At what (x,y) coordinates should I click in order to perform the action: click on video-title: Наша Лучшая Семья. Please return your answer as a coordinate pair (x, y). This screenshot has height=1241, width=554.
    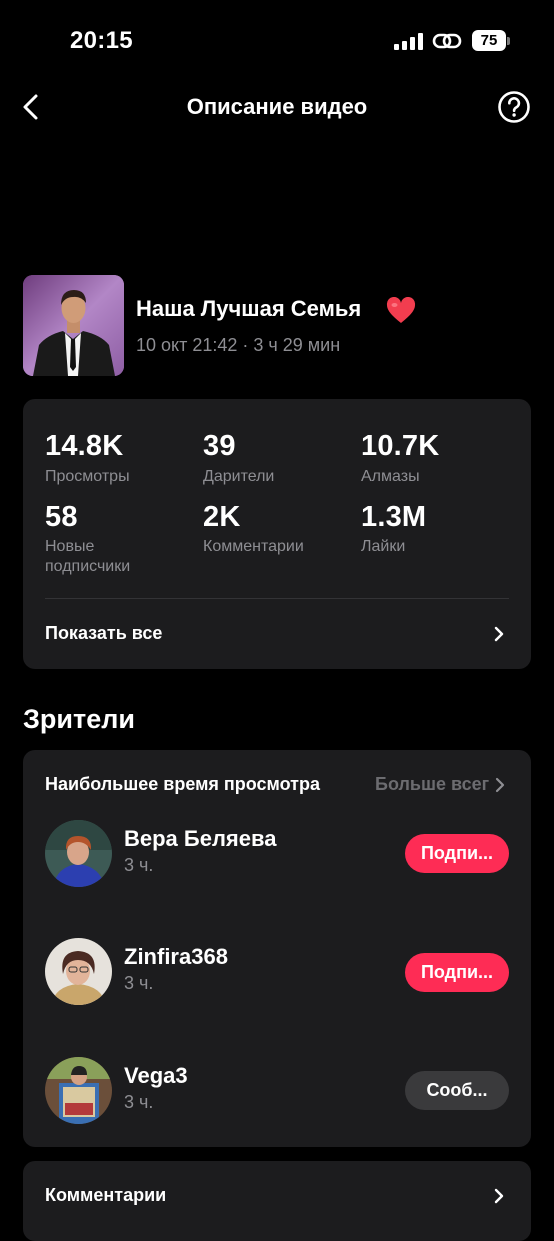
    Looking at the image, I should click on (249, 308).